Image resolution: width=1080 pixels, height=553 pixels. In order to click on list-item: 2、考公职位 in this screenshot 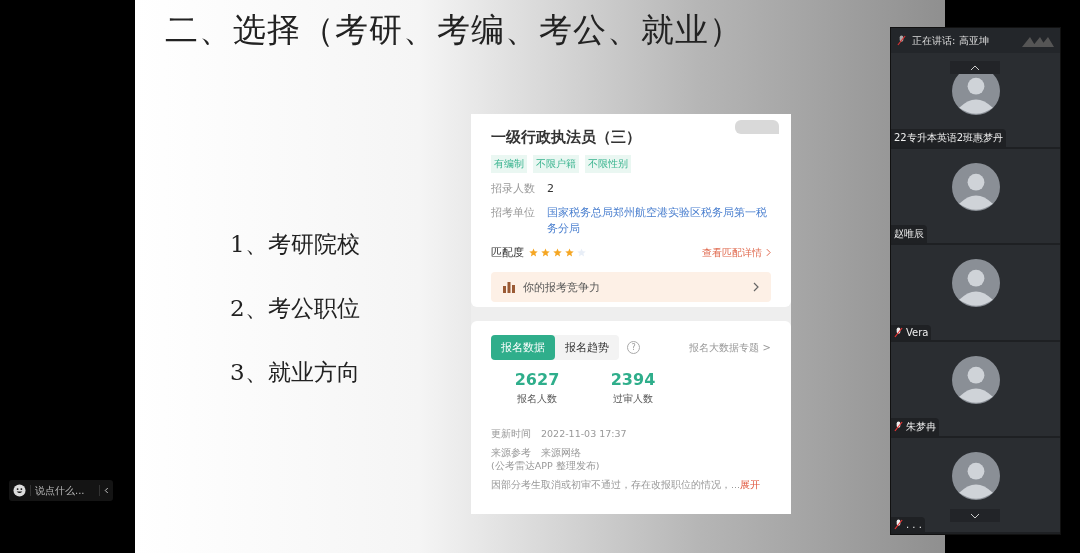, I will do `click(295, 308)`.